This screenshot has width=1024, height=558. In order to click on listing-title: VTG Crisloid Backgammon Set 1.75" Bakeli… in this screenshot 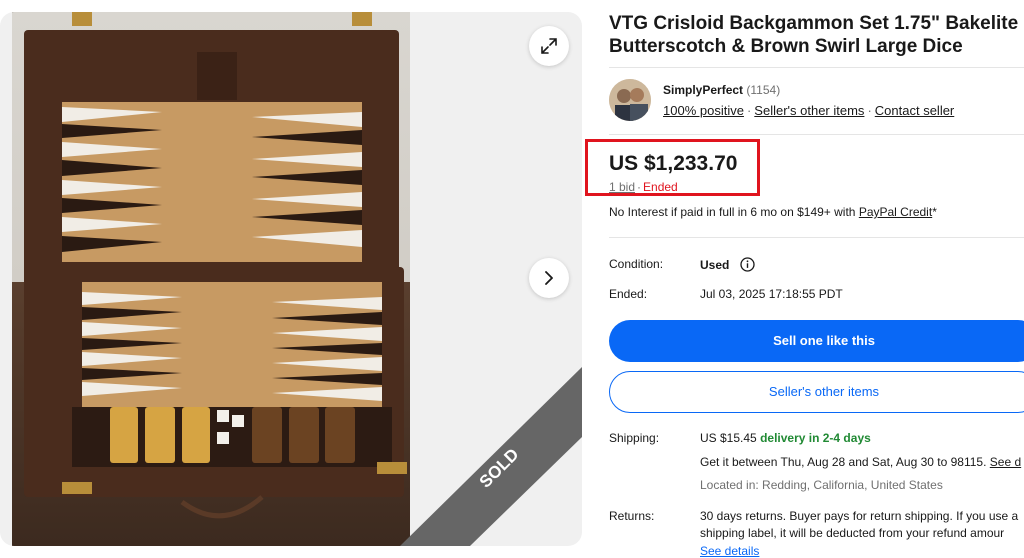, I will do `click(814, 35)`.